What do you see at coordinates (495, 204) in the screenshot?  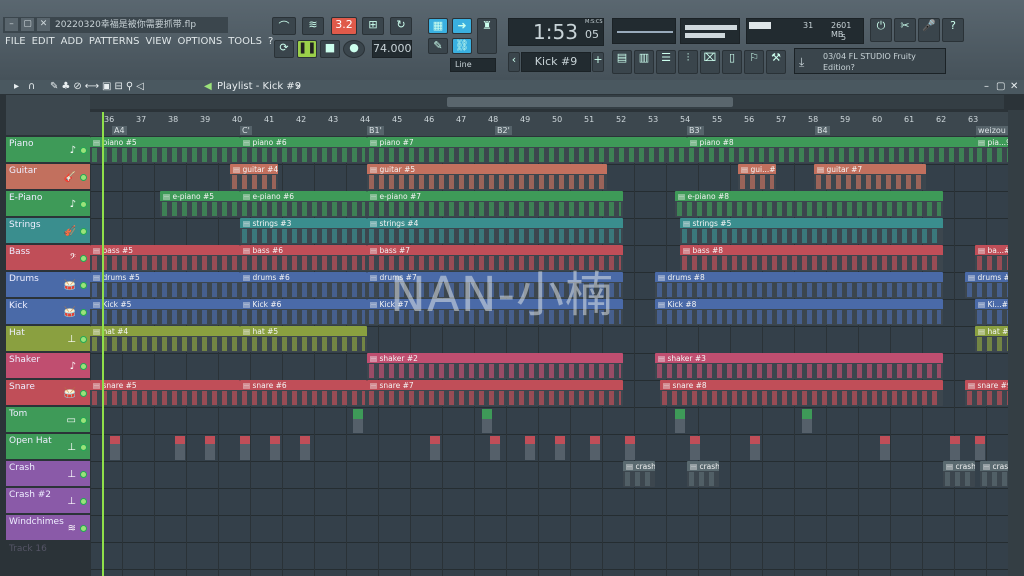 I see `pattern-clip: ▤ e-piano #7` at bounding box center [495, 204].